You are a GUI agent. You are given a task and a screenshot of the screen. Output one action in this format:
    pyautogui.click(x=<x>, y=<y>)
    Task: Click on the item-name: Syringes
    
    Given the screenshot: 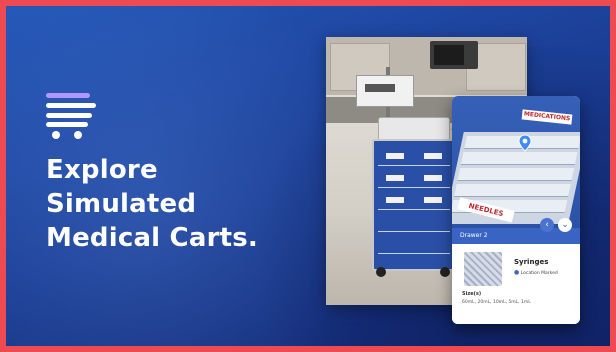 What is the action you would take?
    pyautogui.click(x=531, y=262)
    